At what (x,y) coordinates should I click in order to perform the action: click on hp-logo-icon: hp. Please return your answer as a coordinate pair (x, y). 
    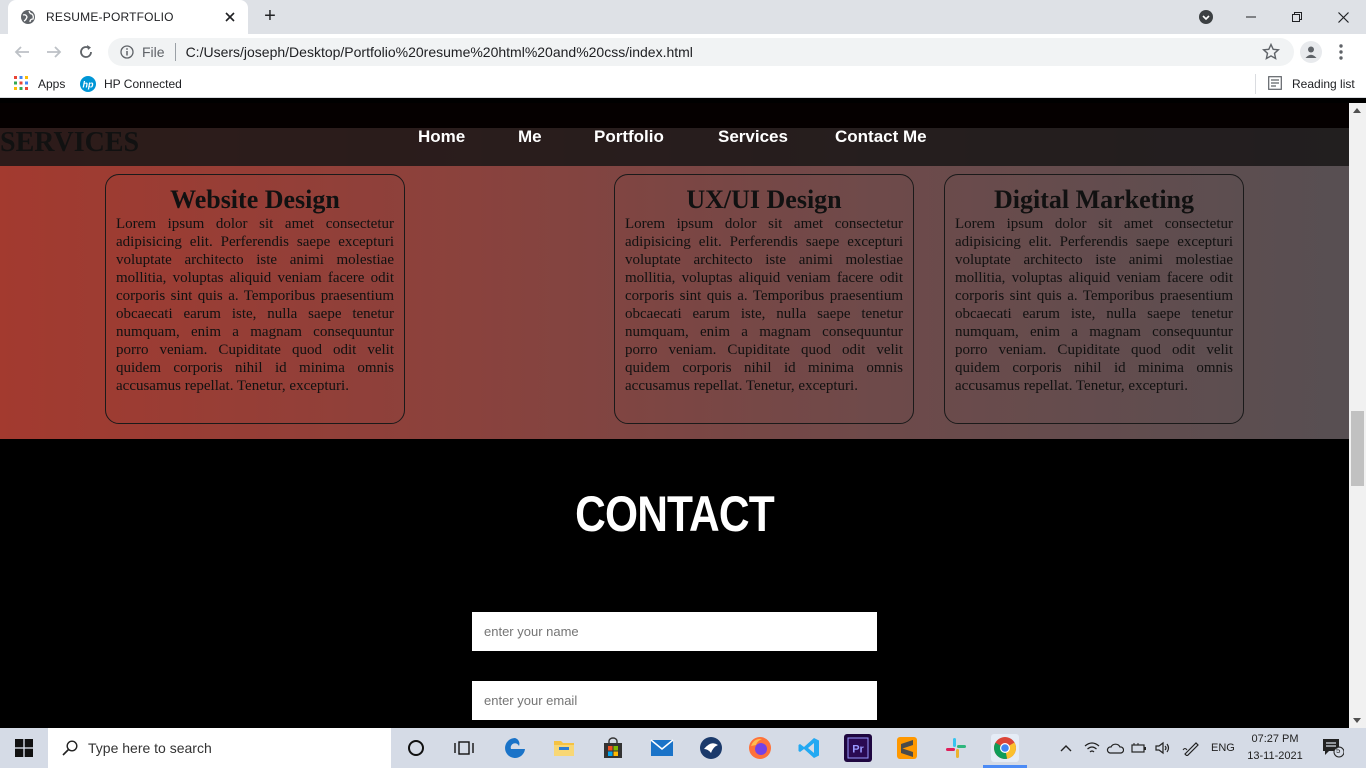
    Looking at the image, I should click on (88, 84).